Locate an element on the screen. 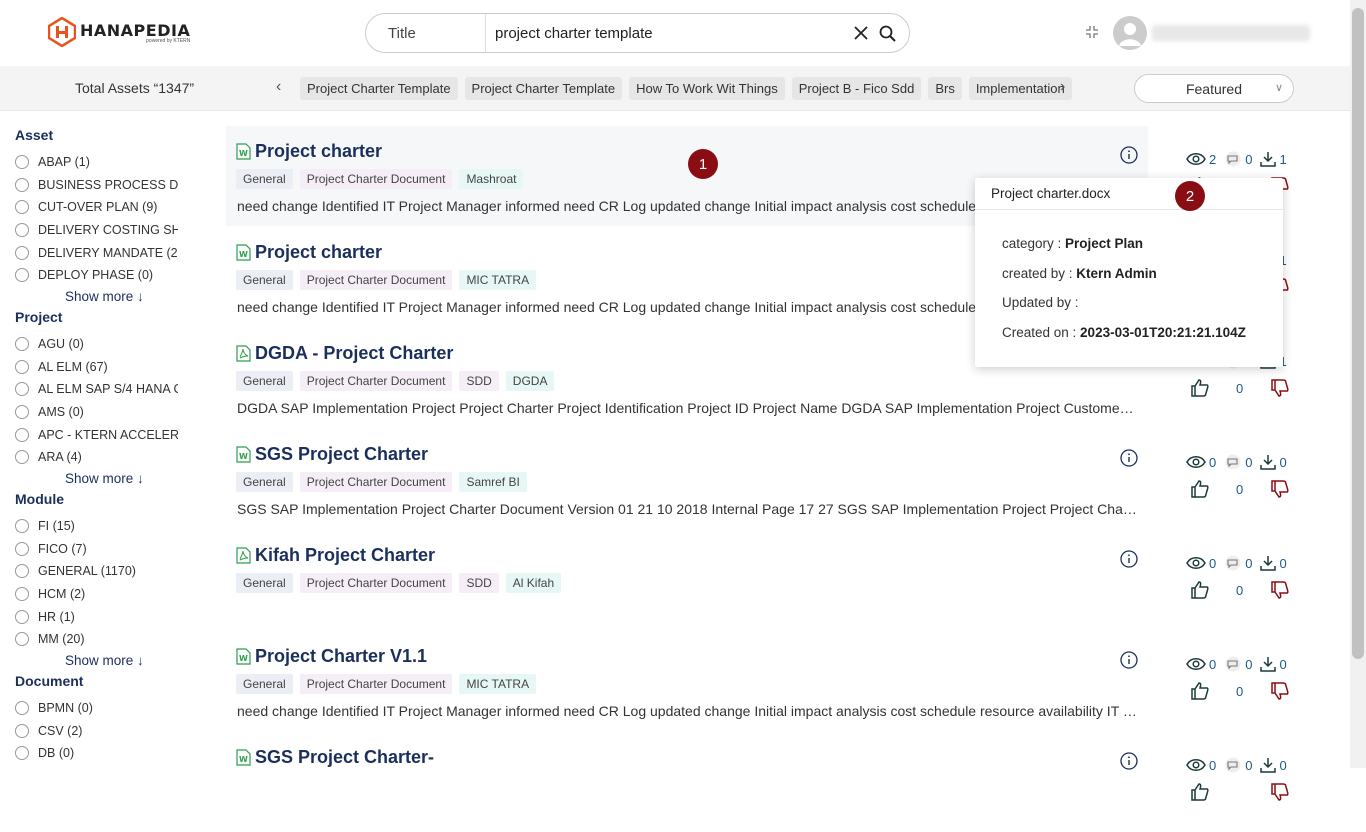 The height and width of the screenshot is (832, 1366). result-title: Project Charter V1.1 is located at coordinates (341, 656).